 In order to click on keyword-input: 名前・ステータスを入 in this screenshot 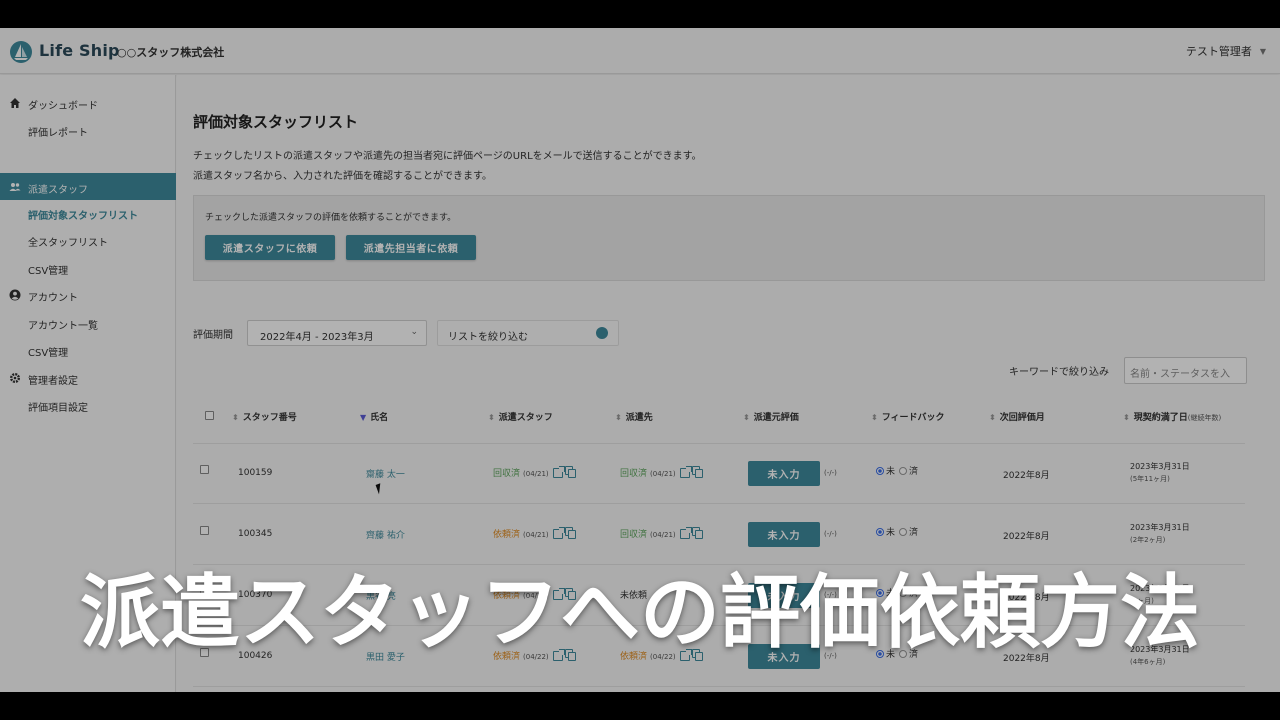, I will do `click(1185, 370)`.